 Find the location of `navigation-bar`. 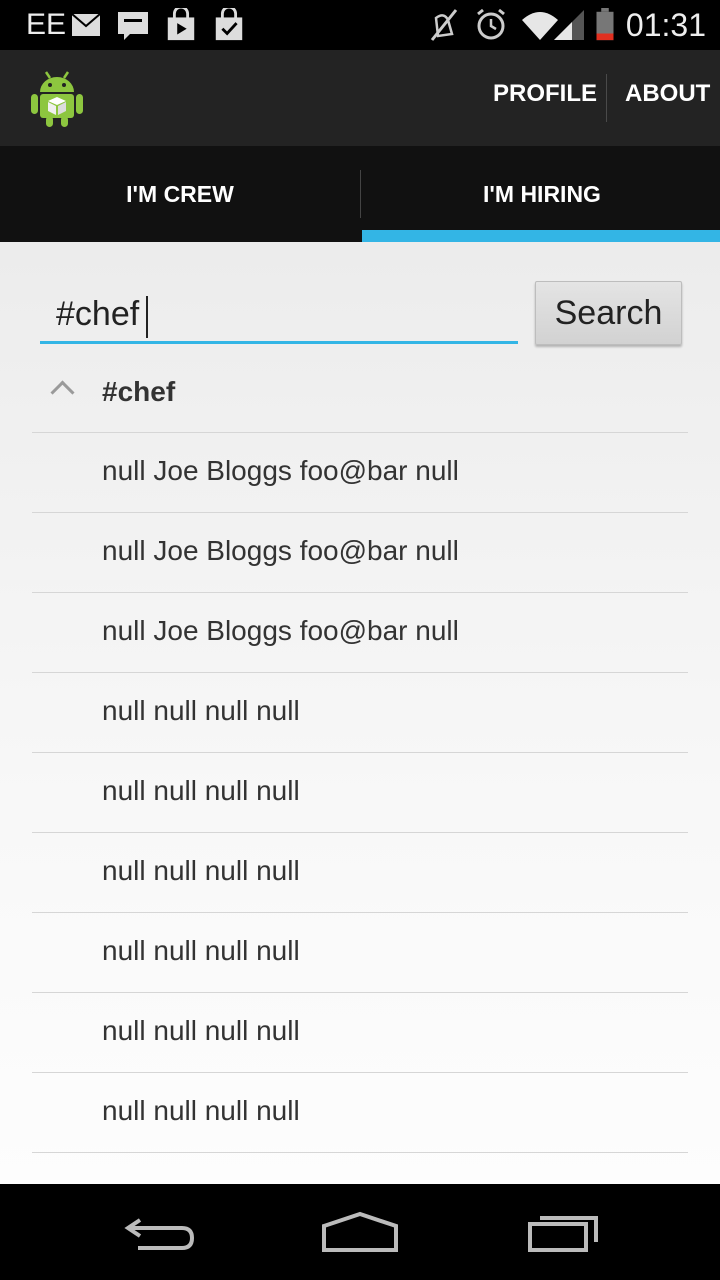

navigation-bar is located at coordinates (360, 1232).